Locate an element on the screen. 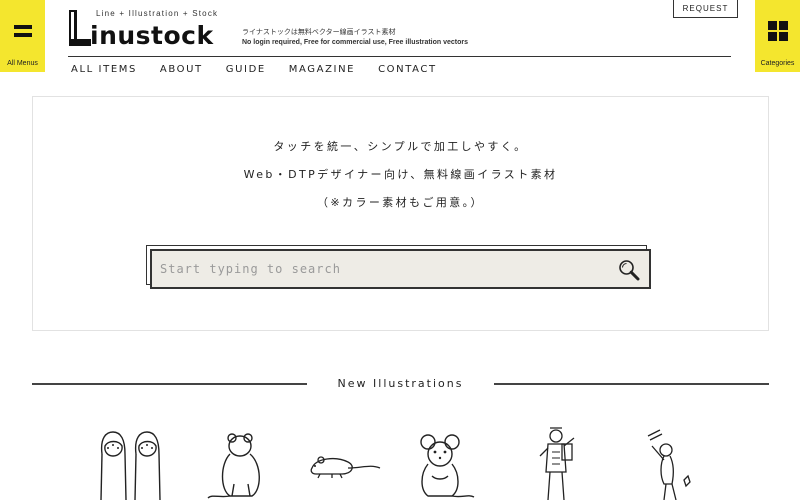  search-input is located at coordinates (385, 269).